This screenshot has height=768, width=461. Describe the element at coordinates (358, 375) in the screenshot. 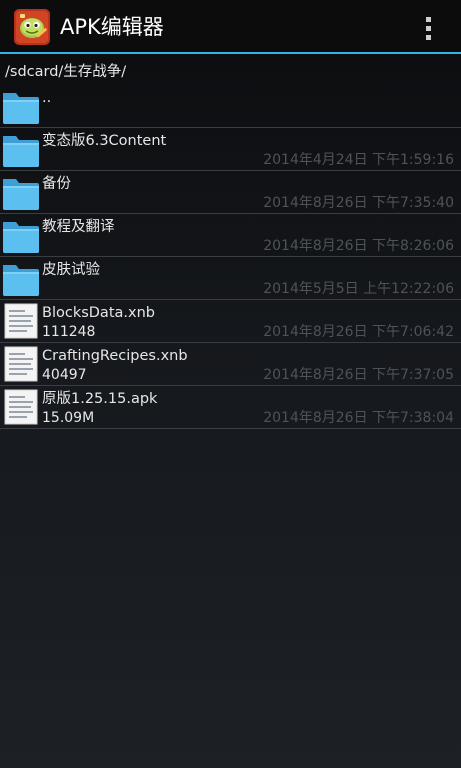

I see `file-modified-date: 2014年8月26日 下午7:37:05` at that location.